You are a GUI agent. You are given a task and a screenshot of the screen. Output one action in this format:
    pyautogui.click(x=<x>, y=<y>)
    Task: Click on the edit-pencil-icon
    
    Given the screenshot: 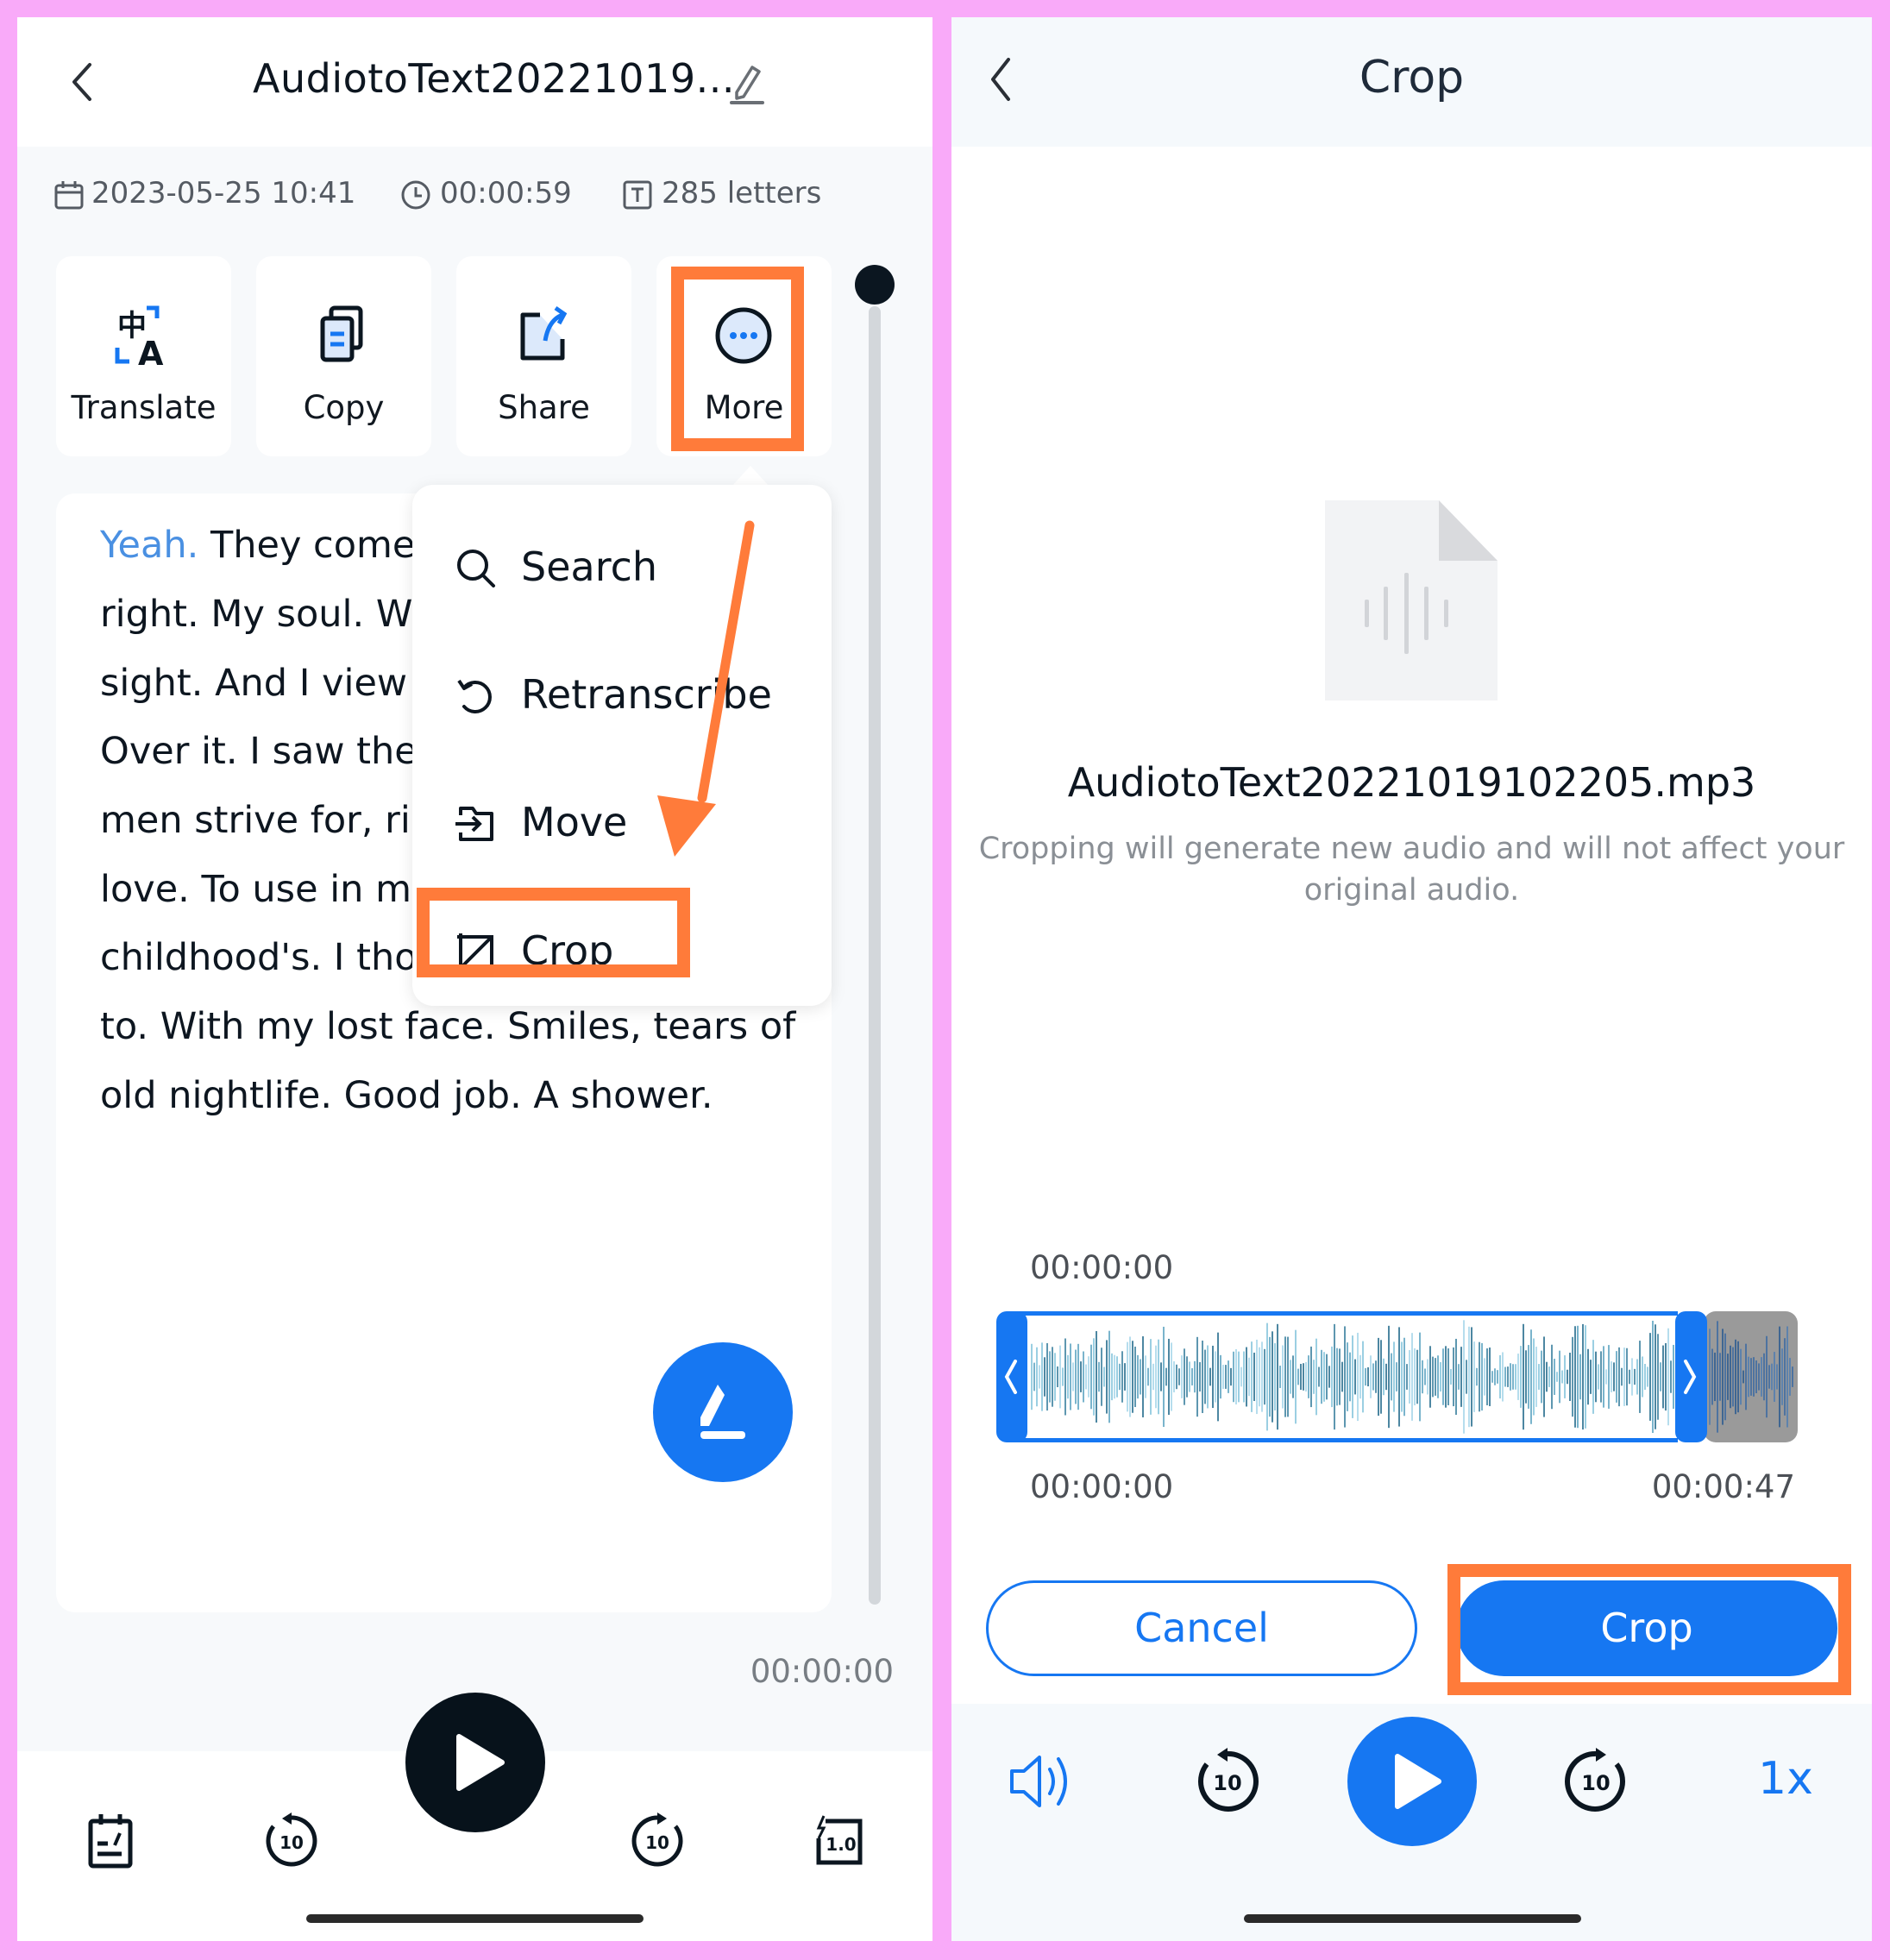 What is the action you would take?
    pyautogui.click(x=722, y=1412)
    